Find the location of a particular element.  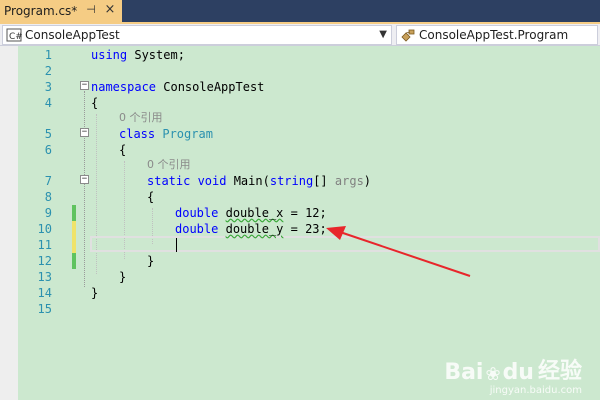

line-number: 10 is located at coordinates (44, 229).